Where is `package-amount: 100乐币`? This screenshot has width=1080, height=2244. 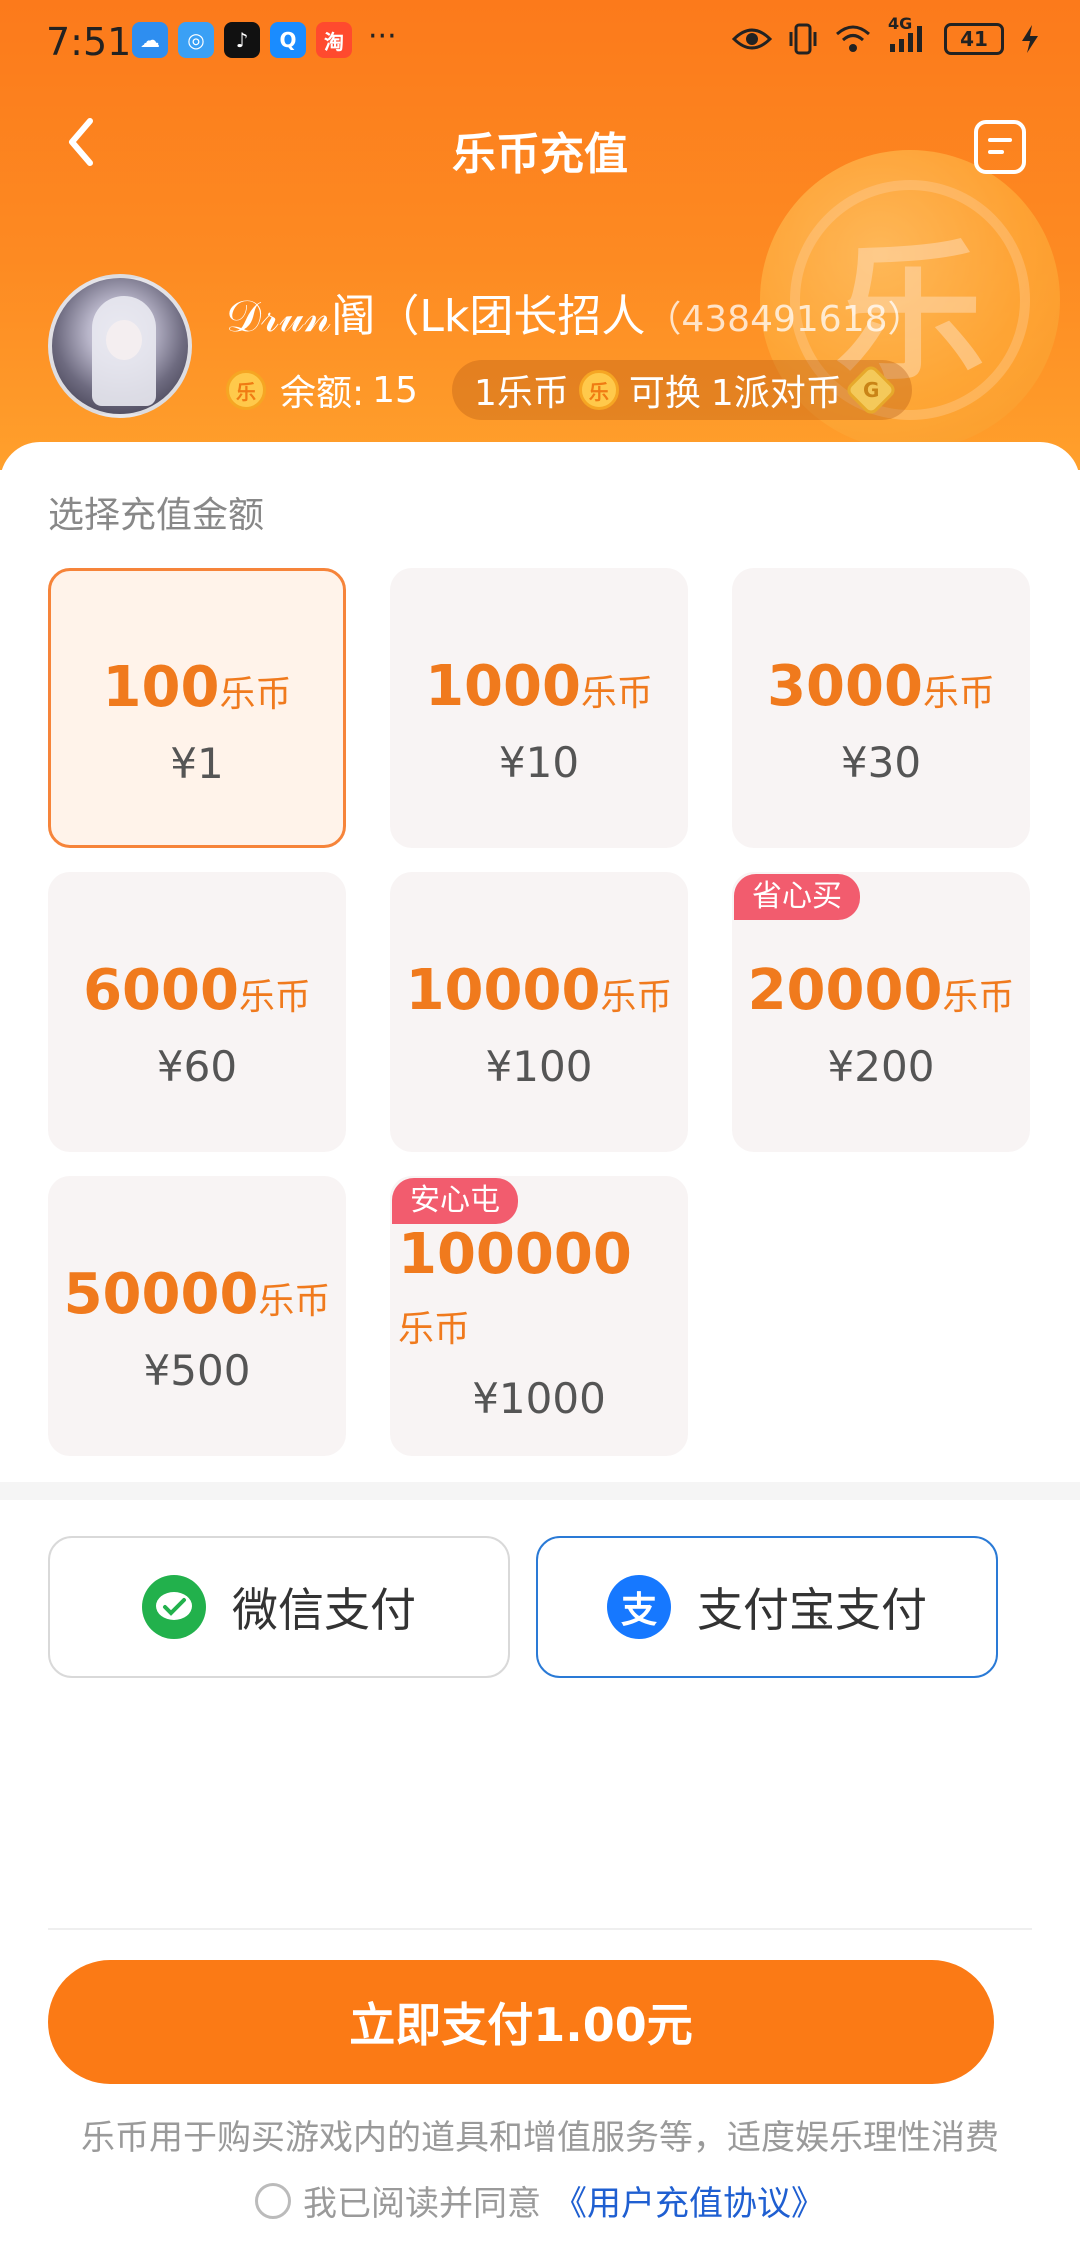
package-amount: 100乐币 is located at coordinates (197, 687).